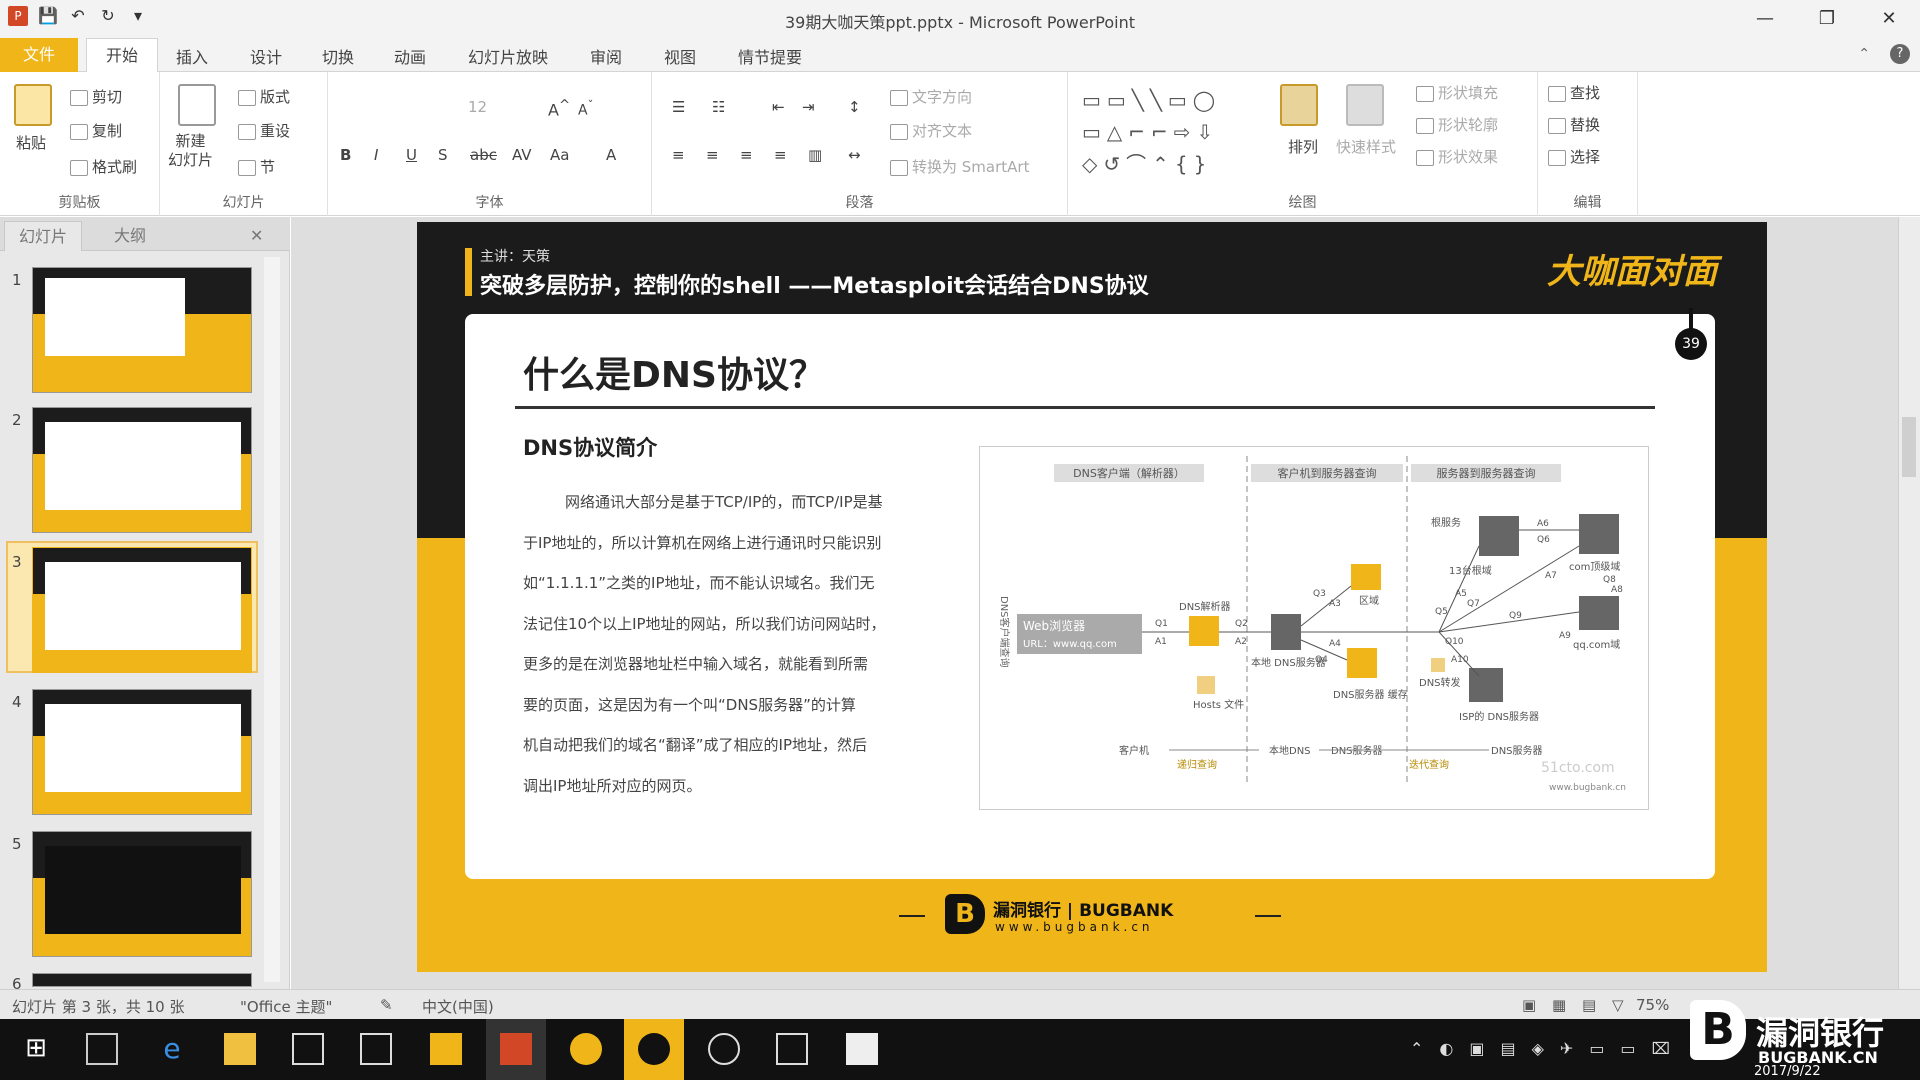 Image resolution: width=1920 pixels, height=1080 pixels. Describe the element at coordinates (516, 1049) in the screenshot. I see `powerpoint-taskbar-icon` at that location.